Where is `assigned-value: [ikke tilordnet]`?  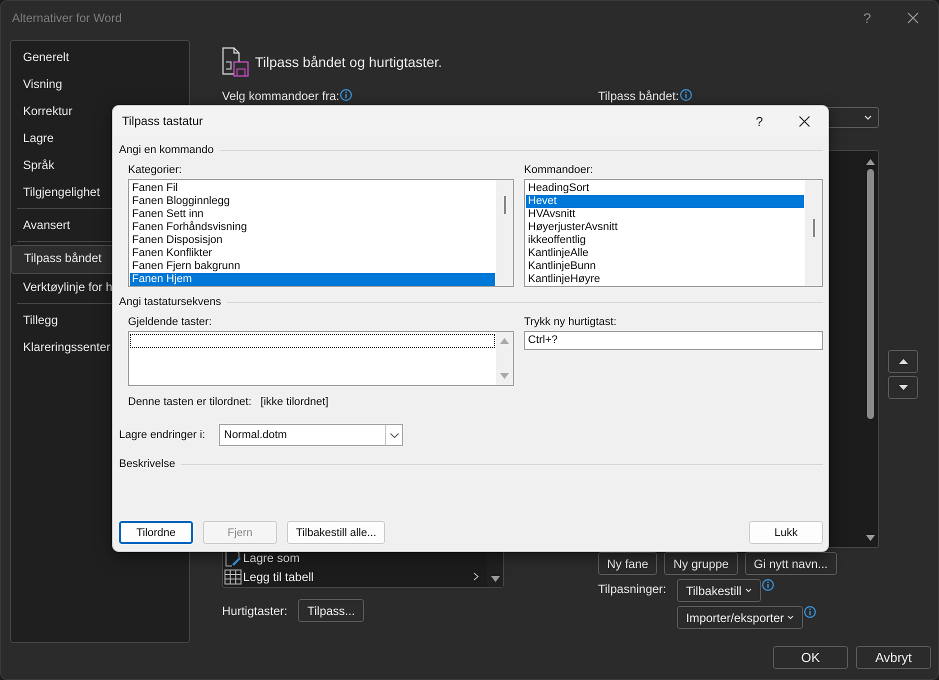 assigned-value: [ikke tilordnet] is located at coordinates (294, 402).